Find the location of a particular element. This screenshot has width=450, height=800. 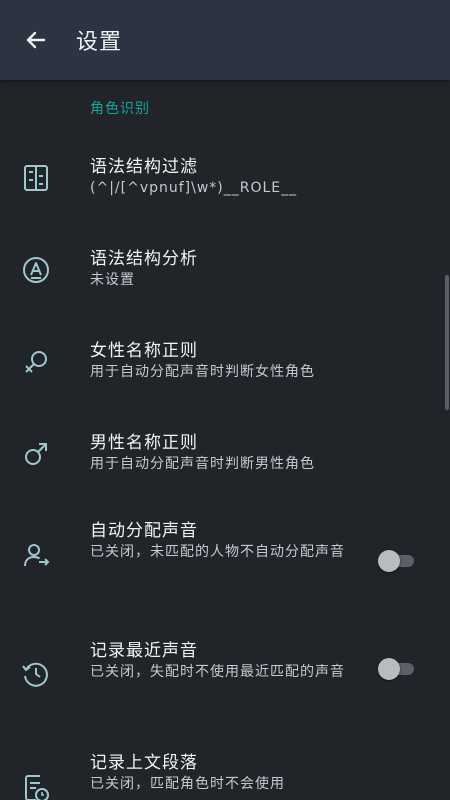

setting-subtitle: (^|/[^vpnuf]\w*)__ROLE__ is located at coordinates (194, 188).